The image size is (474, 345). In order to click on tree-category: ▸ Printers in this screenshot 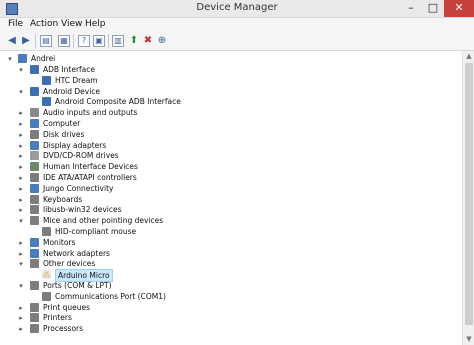, I will do `click(220, 317)`.